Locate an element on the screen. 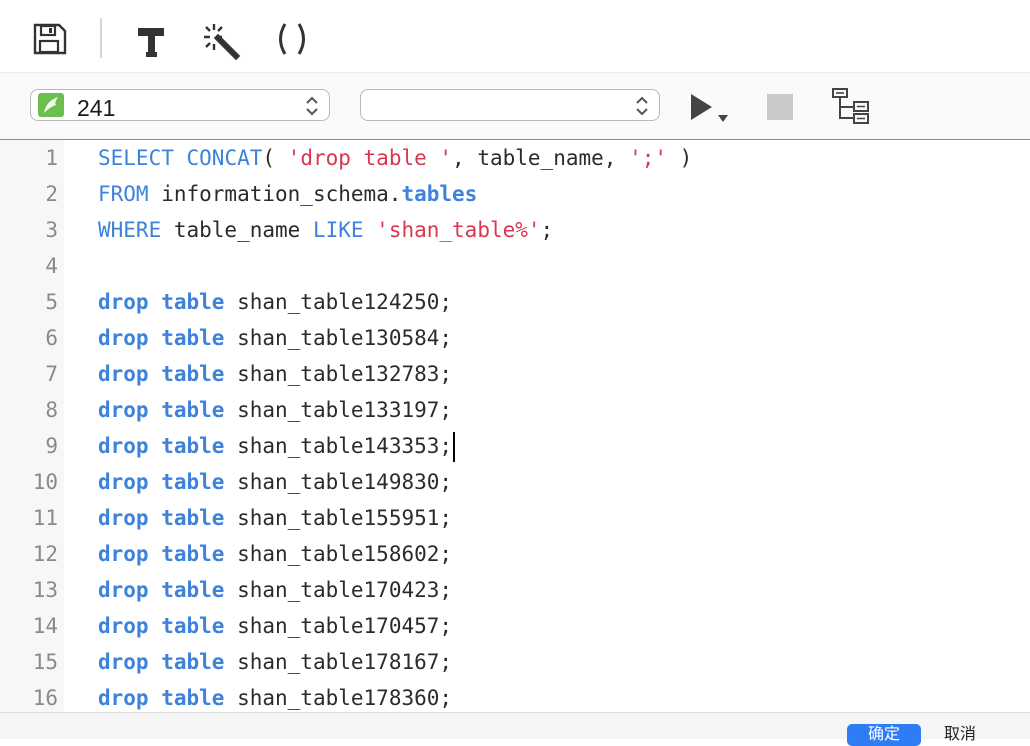 The height and width of the screenshot is (746, 1030). code-token: ; is located at coordinates (547, 230).